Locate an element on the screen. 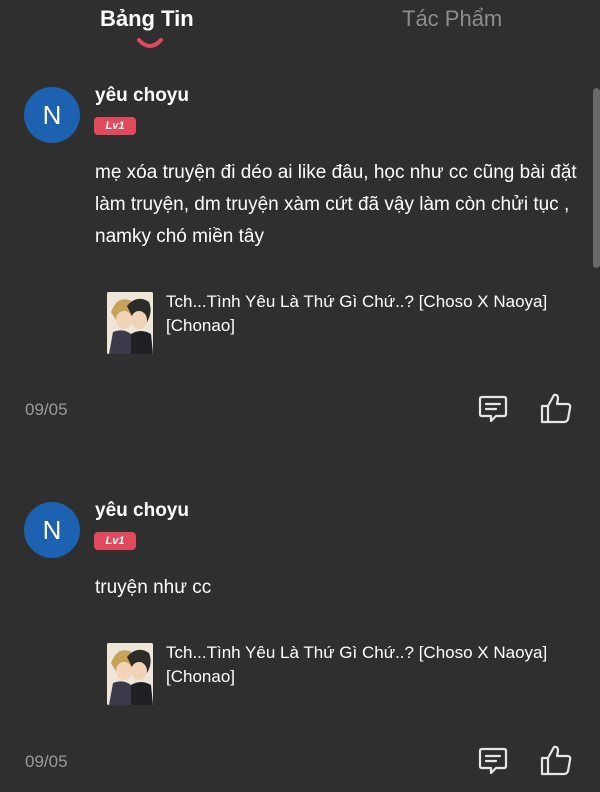 This screenshot has height=792, width=600. scrollbar is located at coordinates (596, 178).